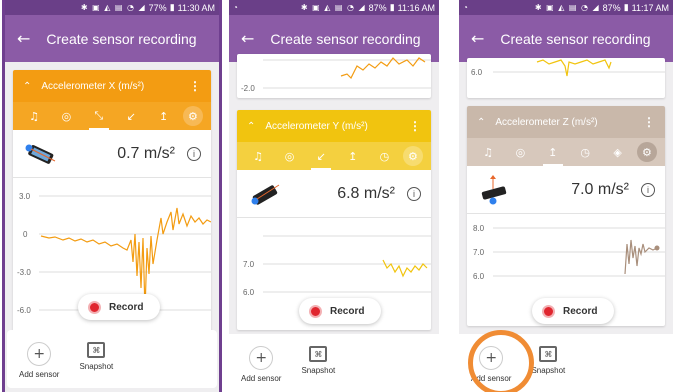 The width and height of the screenshot is (675, 392). Describe the element at coordinates (157, 7) in the screenshot. I see `battery-percent: 77%` at that location.